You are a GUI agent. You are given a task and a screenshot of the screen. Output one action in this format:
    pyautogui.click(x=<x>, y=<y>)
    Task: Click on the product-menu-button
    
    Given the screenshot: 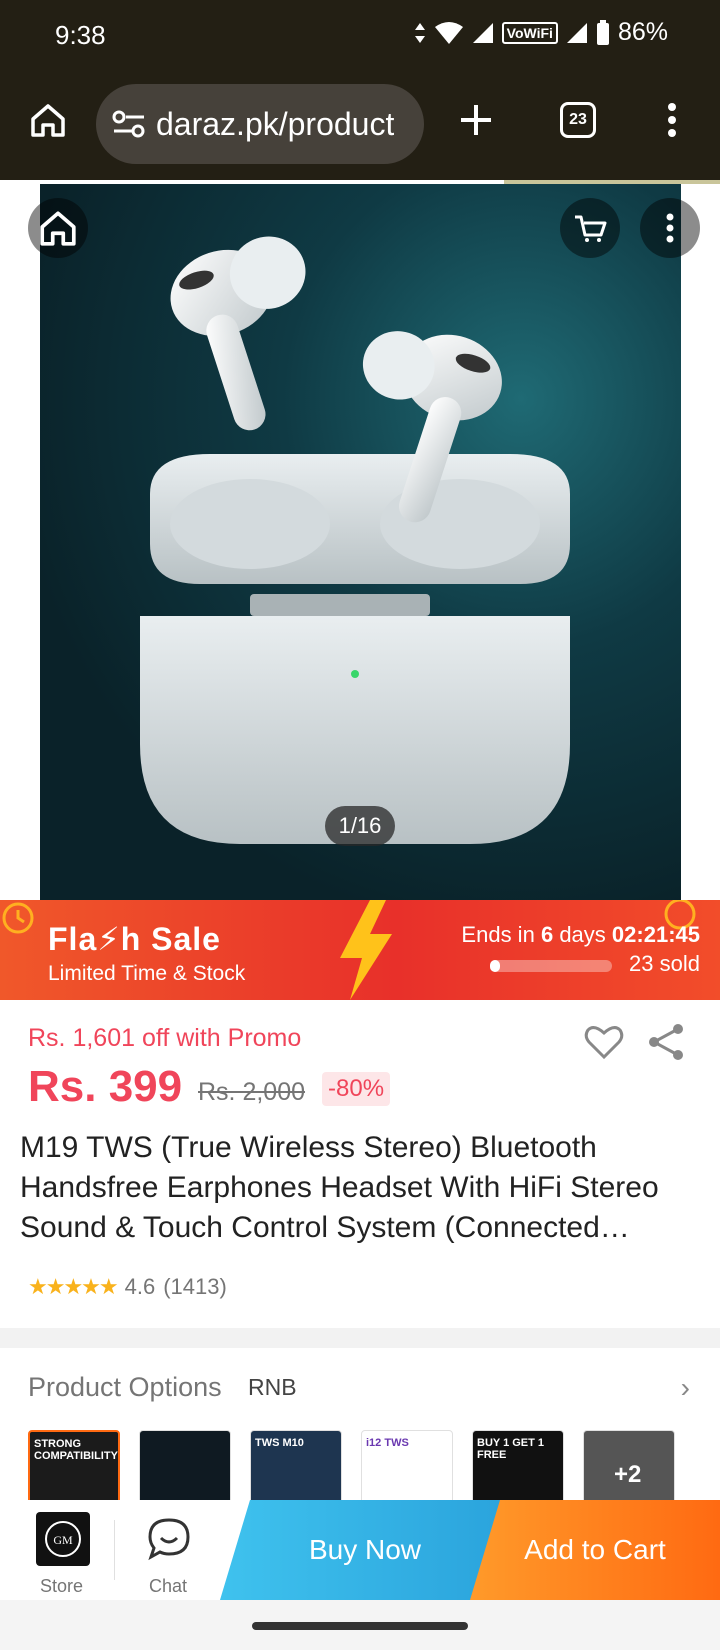 What is the action you would take?
    pyautogui.click(x=670, y=228)
    